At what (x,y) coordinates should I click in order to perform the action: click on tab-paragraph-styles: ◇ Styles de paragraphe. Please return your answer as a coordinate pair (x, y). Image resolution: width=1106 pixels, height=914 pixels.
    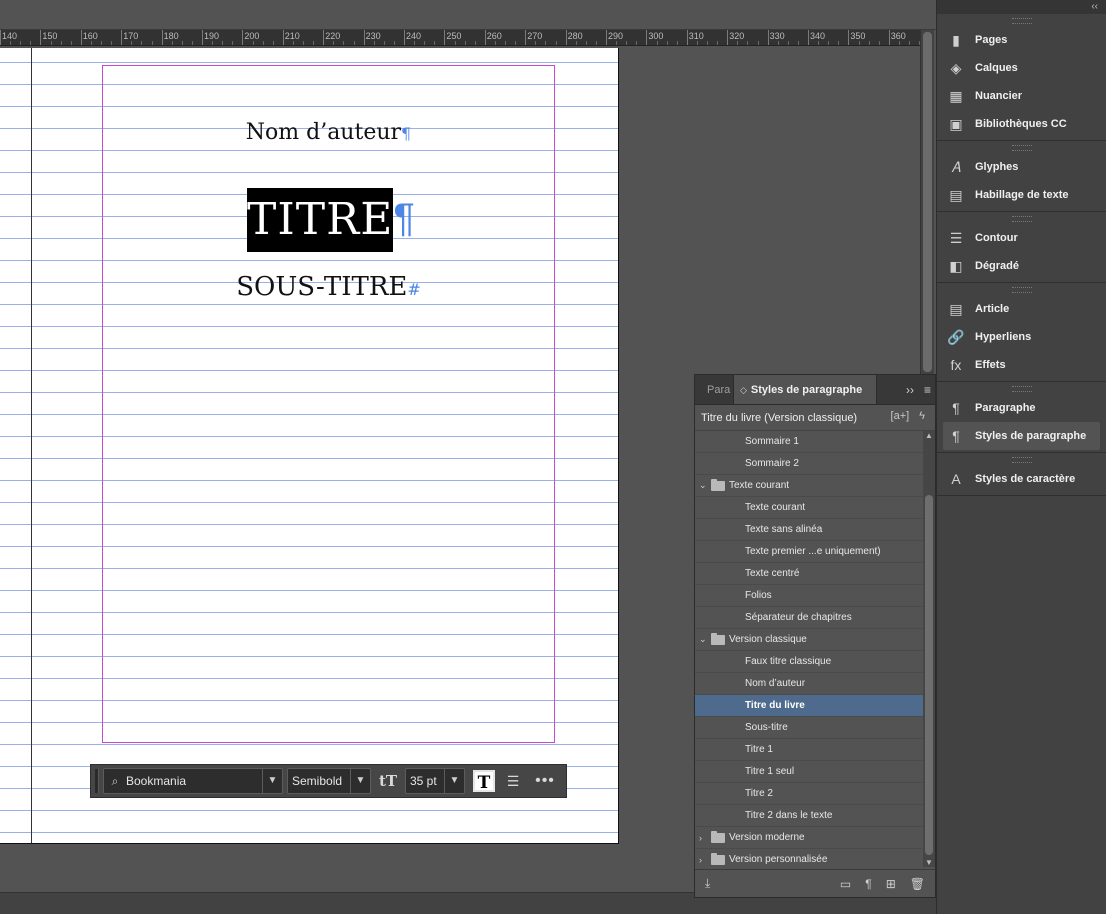
    Looking at the image, I should click on (805, 389).